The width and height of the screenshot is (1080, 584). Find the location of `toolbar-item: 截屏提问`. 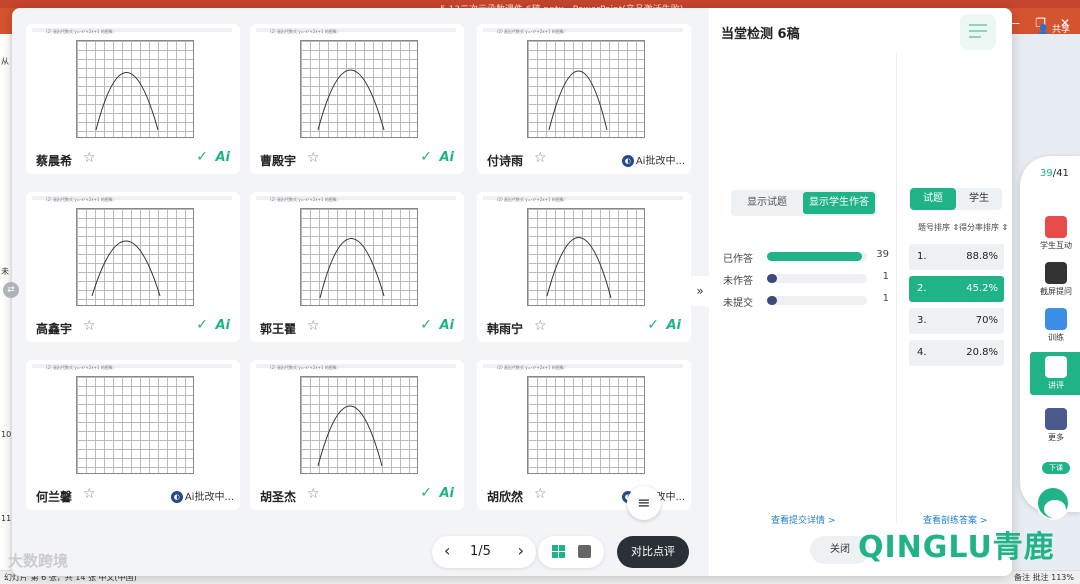

toolbar-item: 截屏提问 is located at coordinates (1055, 279).